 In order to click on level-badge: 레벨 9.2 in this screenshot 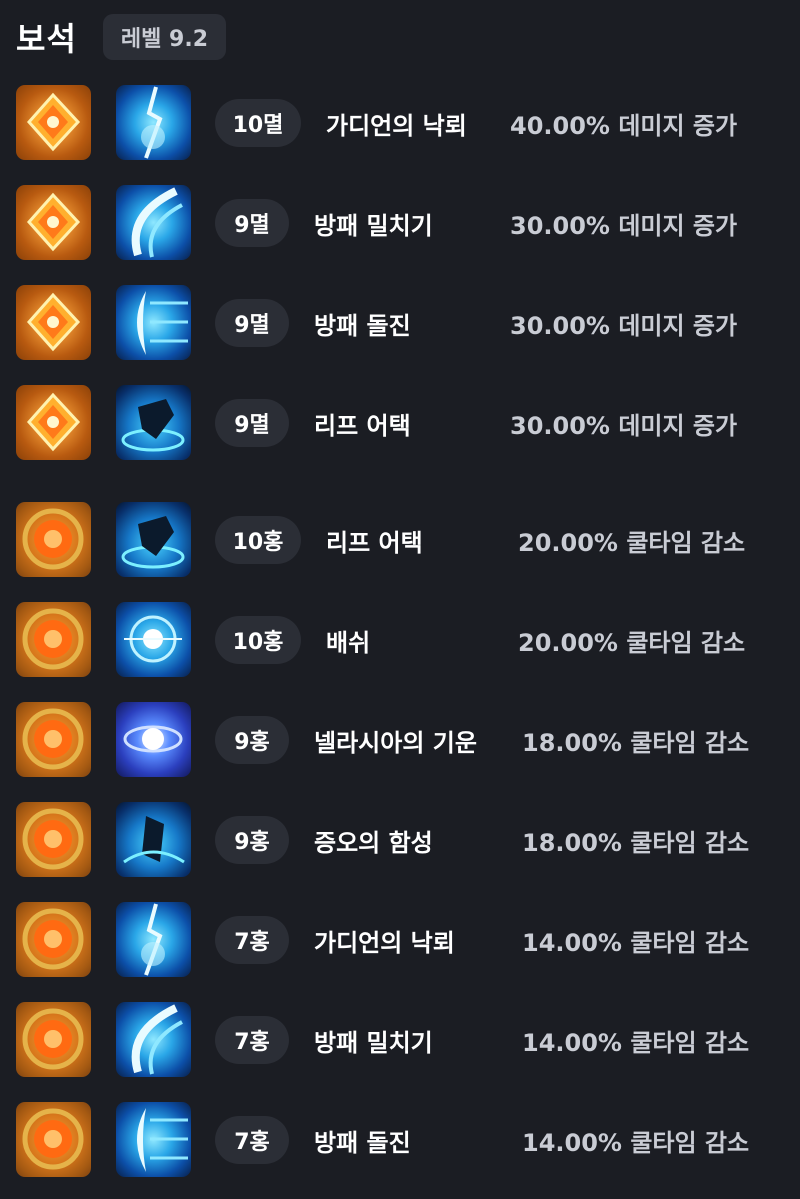, I will do `click(164, 37)`.